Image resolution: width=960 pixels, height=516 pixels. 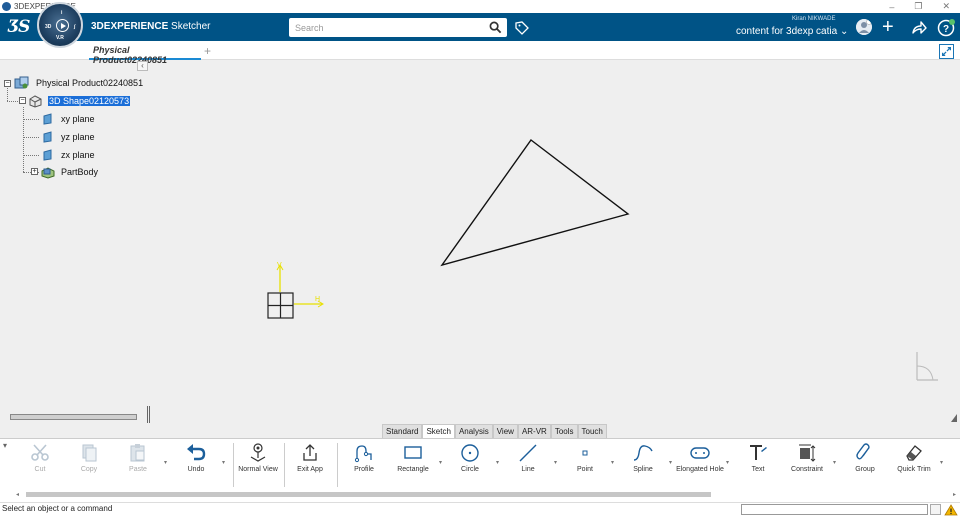 I want to click on axis-h-label: H, so click(x=318, y=299).